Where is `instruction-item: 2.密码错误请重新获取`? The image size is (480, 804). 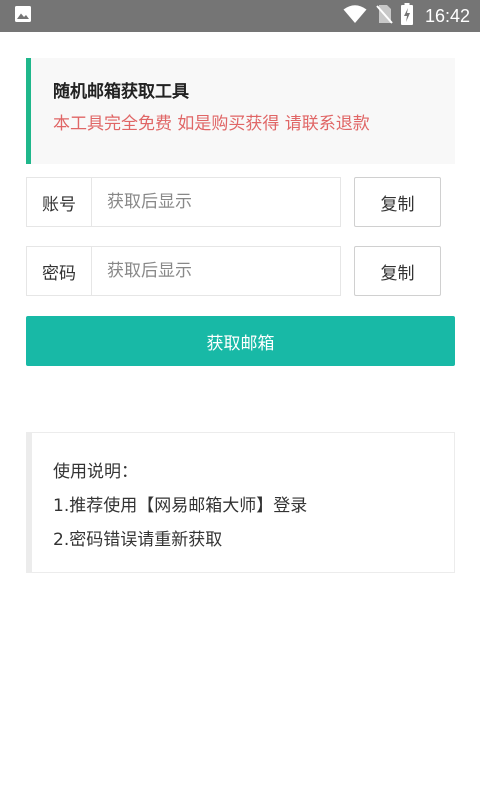
instruction-item: 2.密码错误请重新获取 is located at coordinates (138, 540).